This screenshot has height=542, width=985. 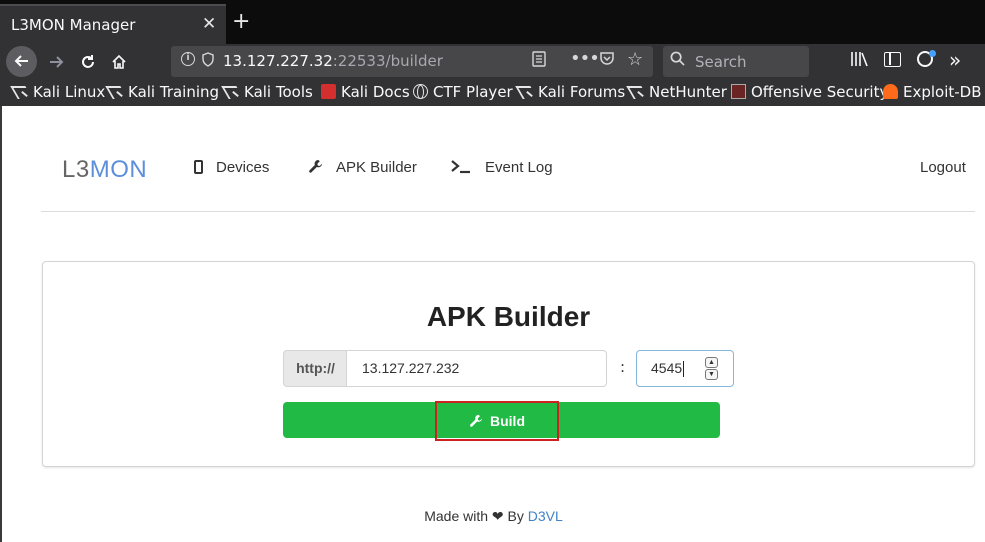 I want to click on menu-item-devices: Devices, so click(x=231, y=167).